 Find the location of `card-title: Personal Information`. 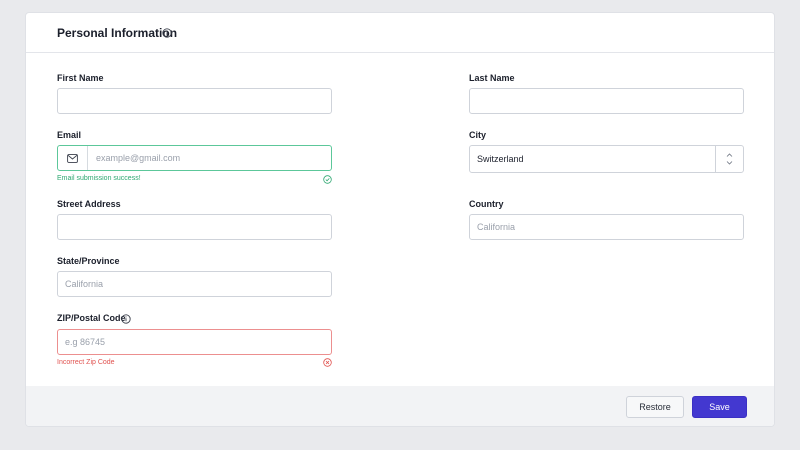

card-title: Personal Information is located at coordinates (117, 33).